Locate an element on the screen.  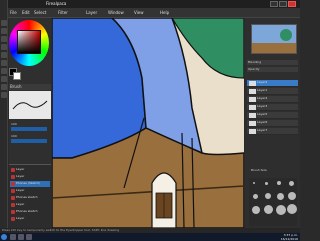
list-item: Layer4 is located at coordinates (272, 99).